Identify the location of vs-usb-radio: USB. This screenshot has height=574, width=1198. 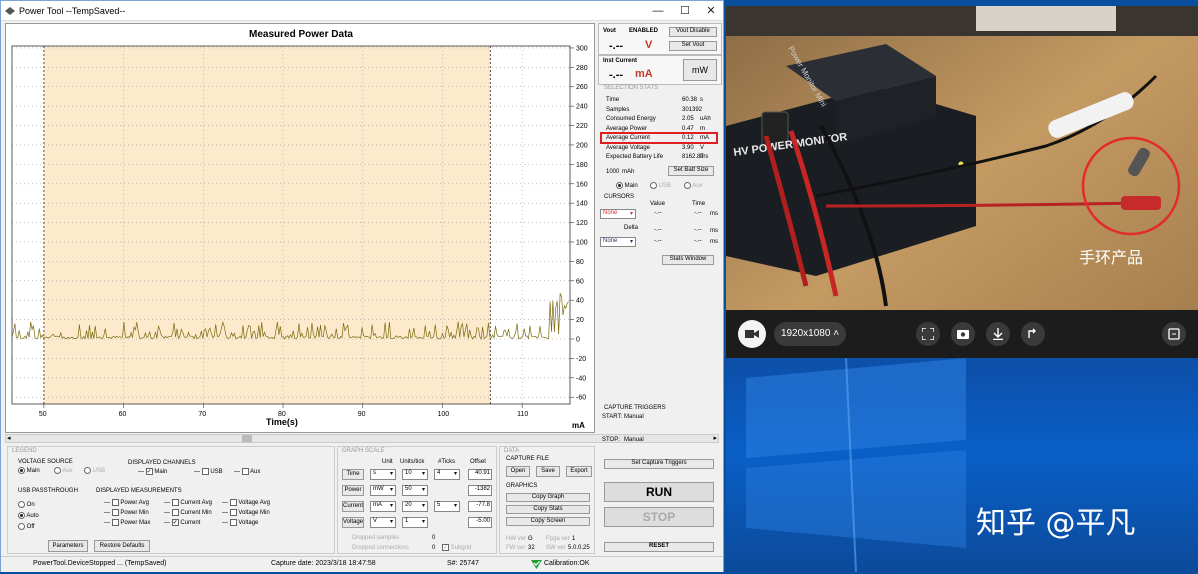
(94, 470).